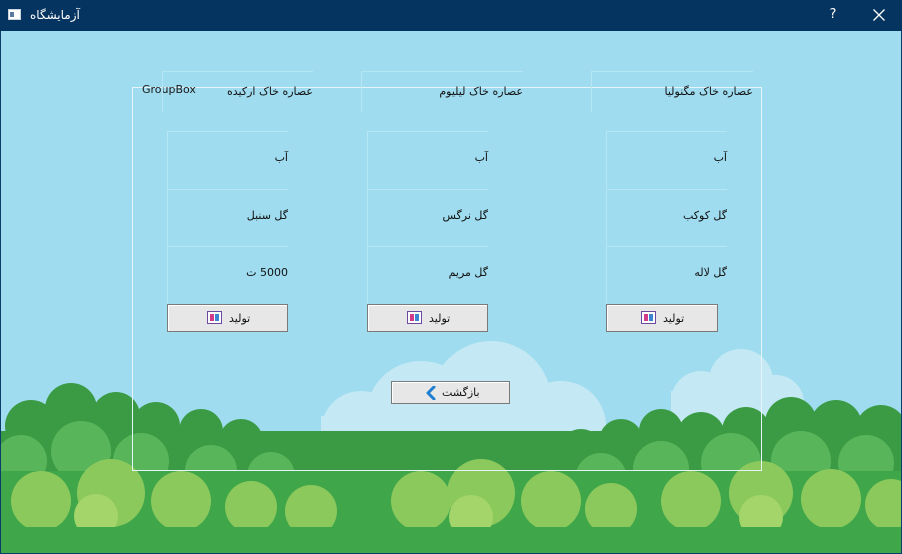 This screenshot has width=902, height=554. I want to click on cell-orchid-ingredient-1: آب, so click(227, 160).